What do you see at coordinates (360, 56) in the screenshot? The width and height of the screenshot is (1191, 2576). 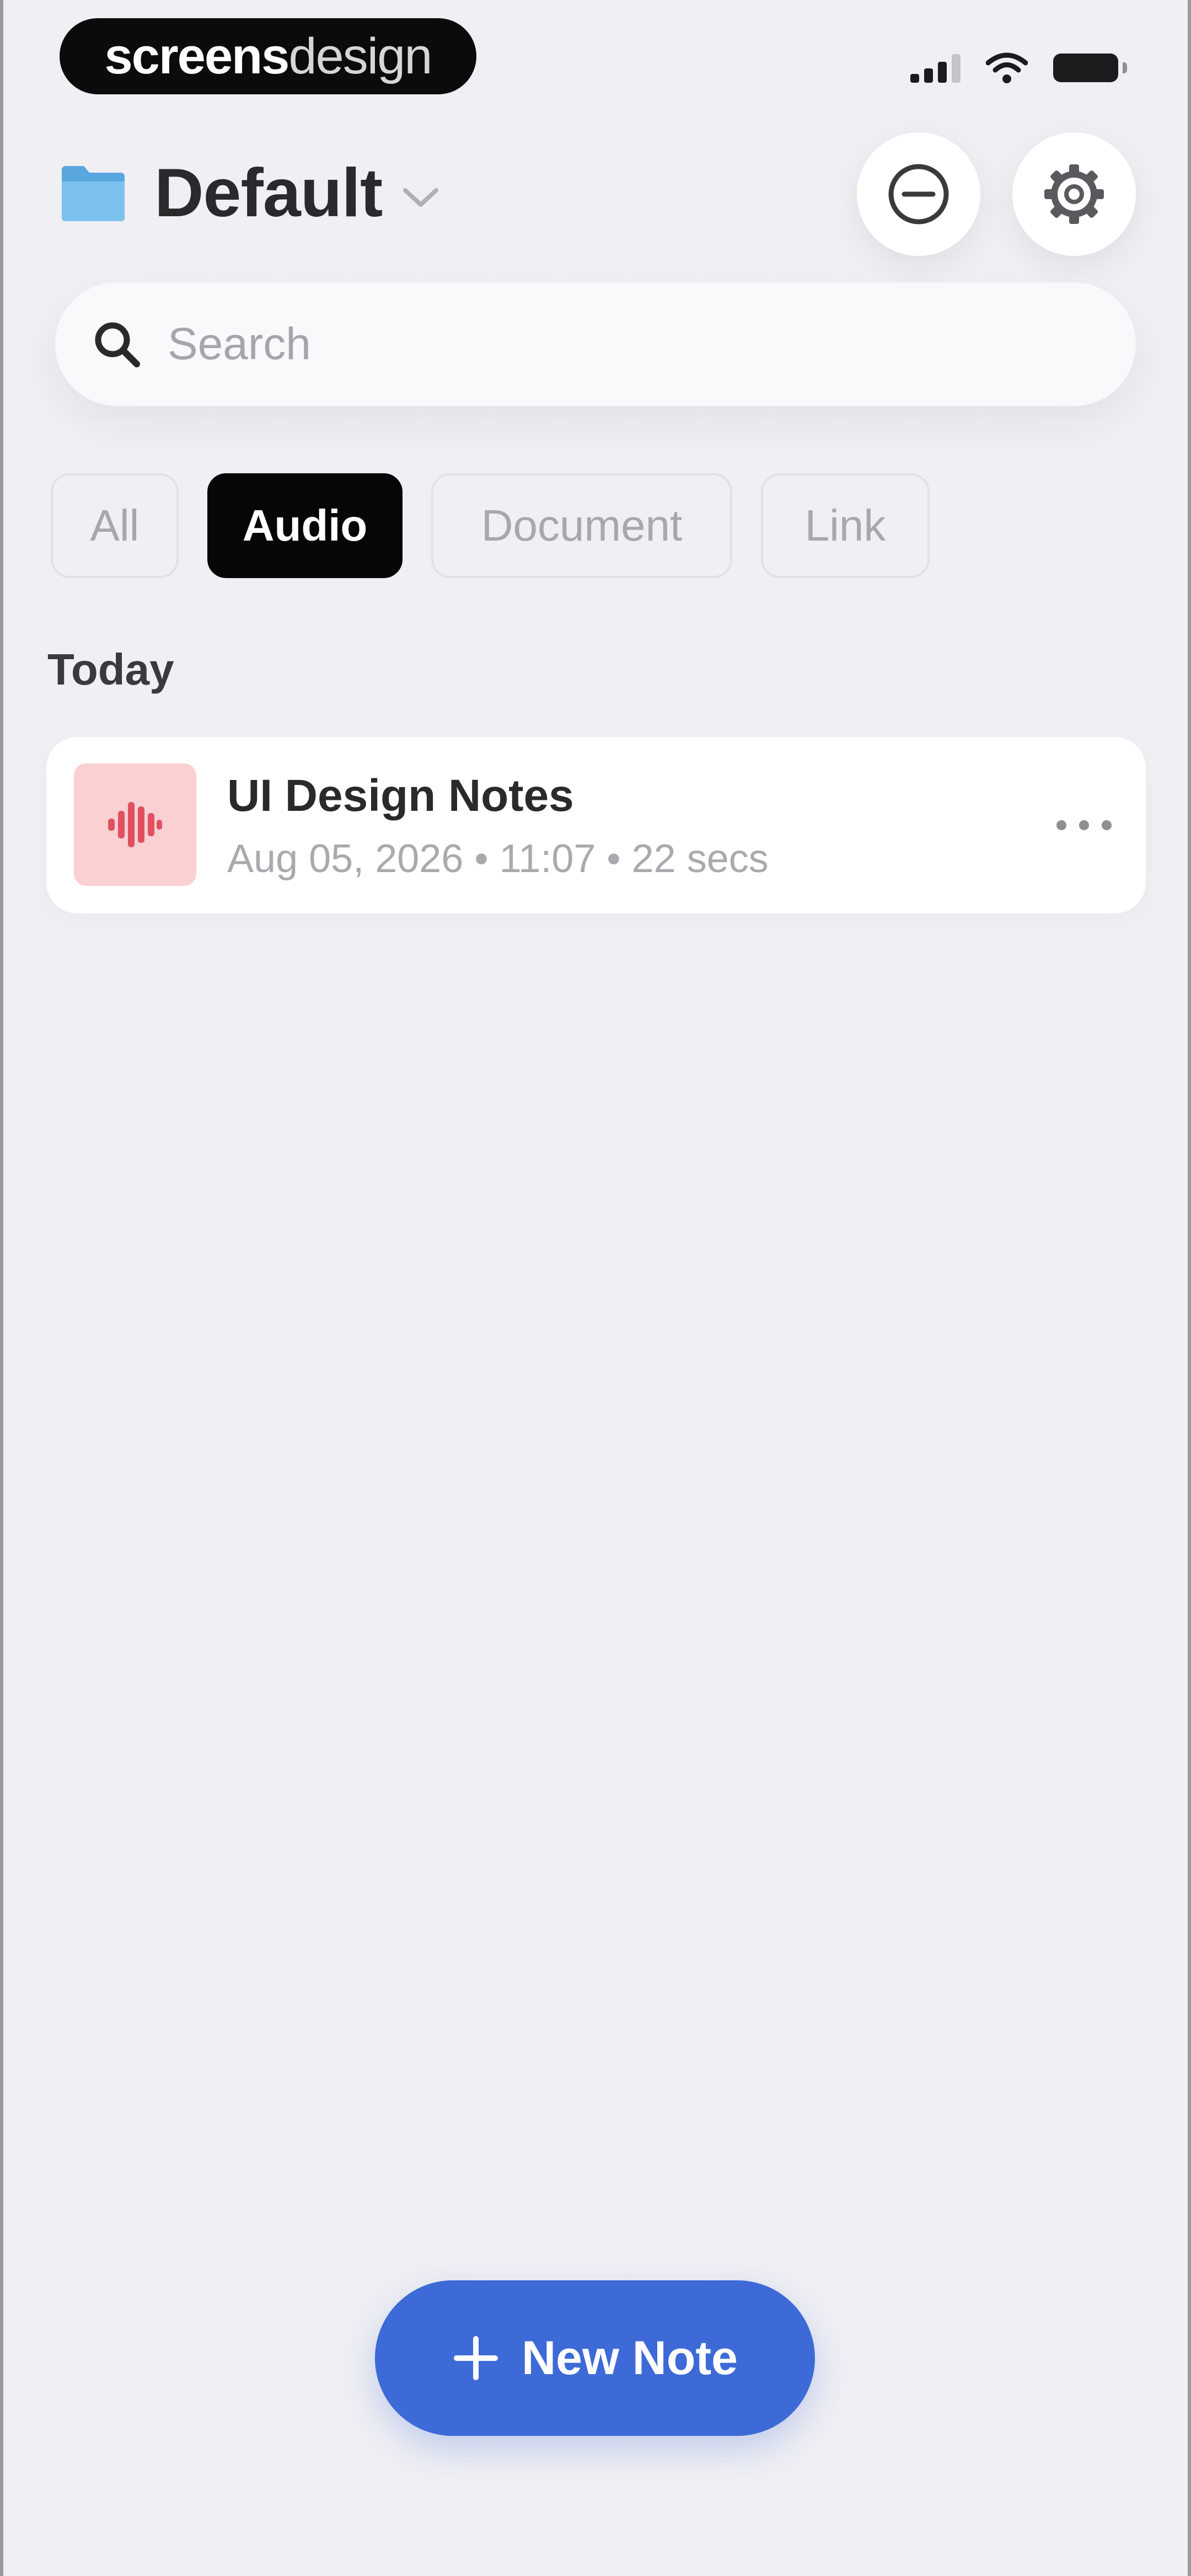 I see `brand-watermark-part2: design` at bounding box center [360, 56].